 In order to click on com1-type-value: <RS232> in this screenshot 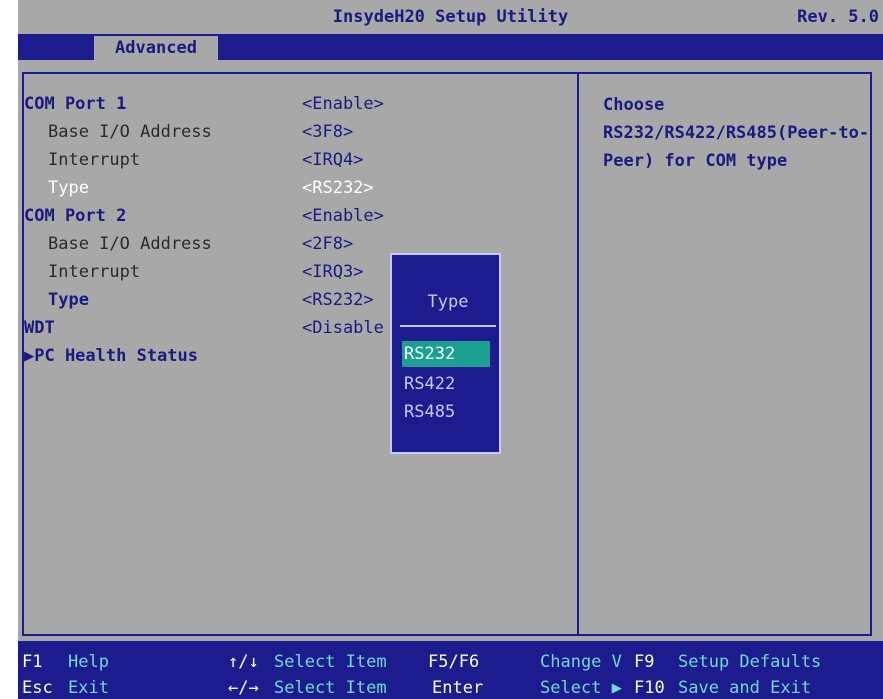, I will do `click(338, 188)`.